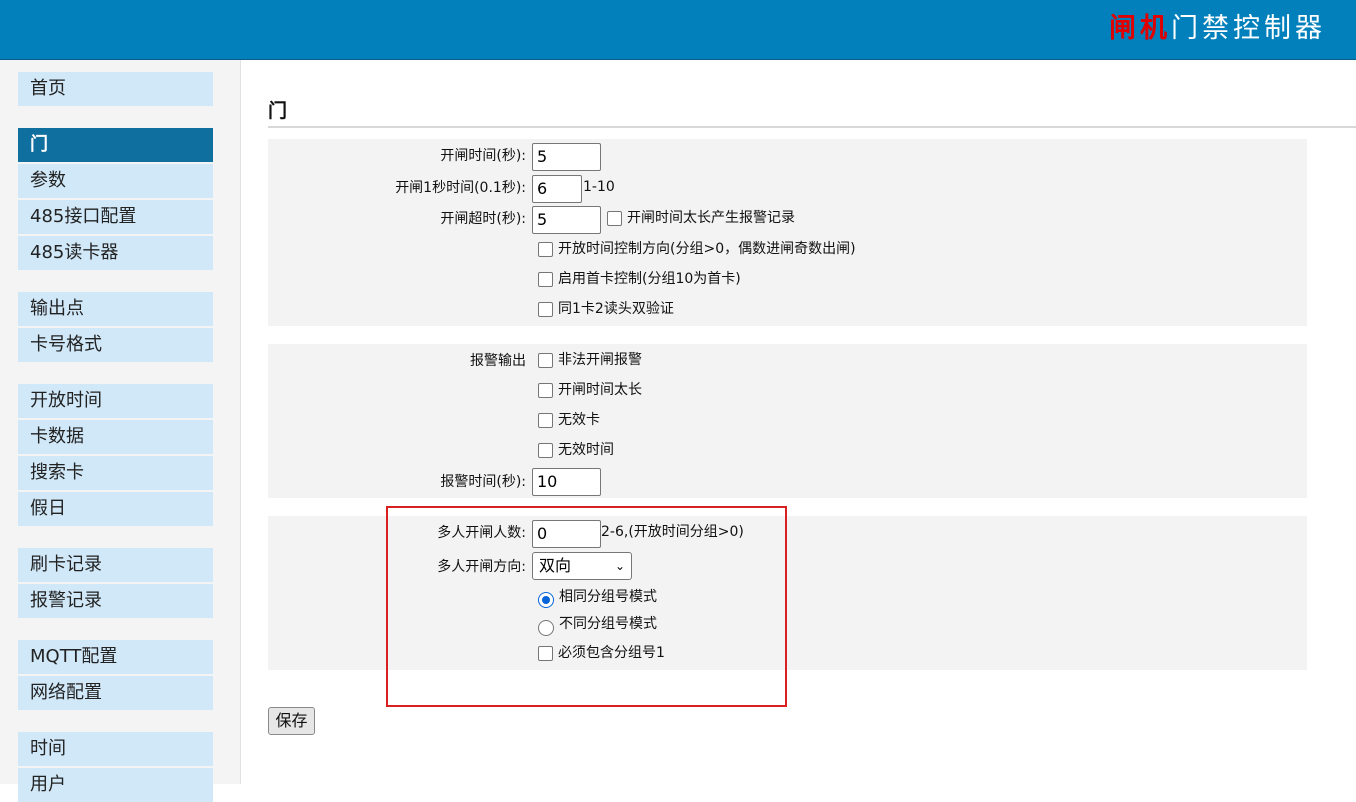 Image resolution: width=1356 pixels, height=802 pixels. What do you see at coordinates (649, 279) in the screenshot?
I see `first-card-label: 启用首卡控制(分组10为首卡)` at bounding box center [649, 279].